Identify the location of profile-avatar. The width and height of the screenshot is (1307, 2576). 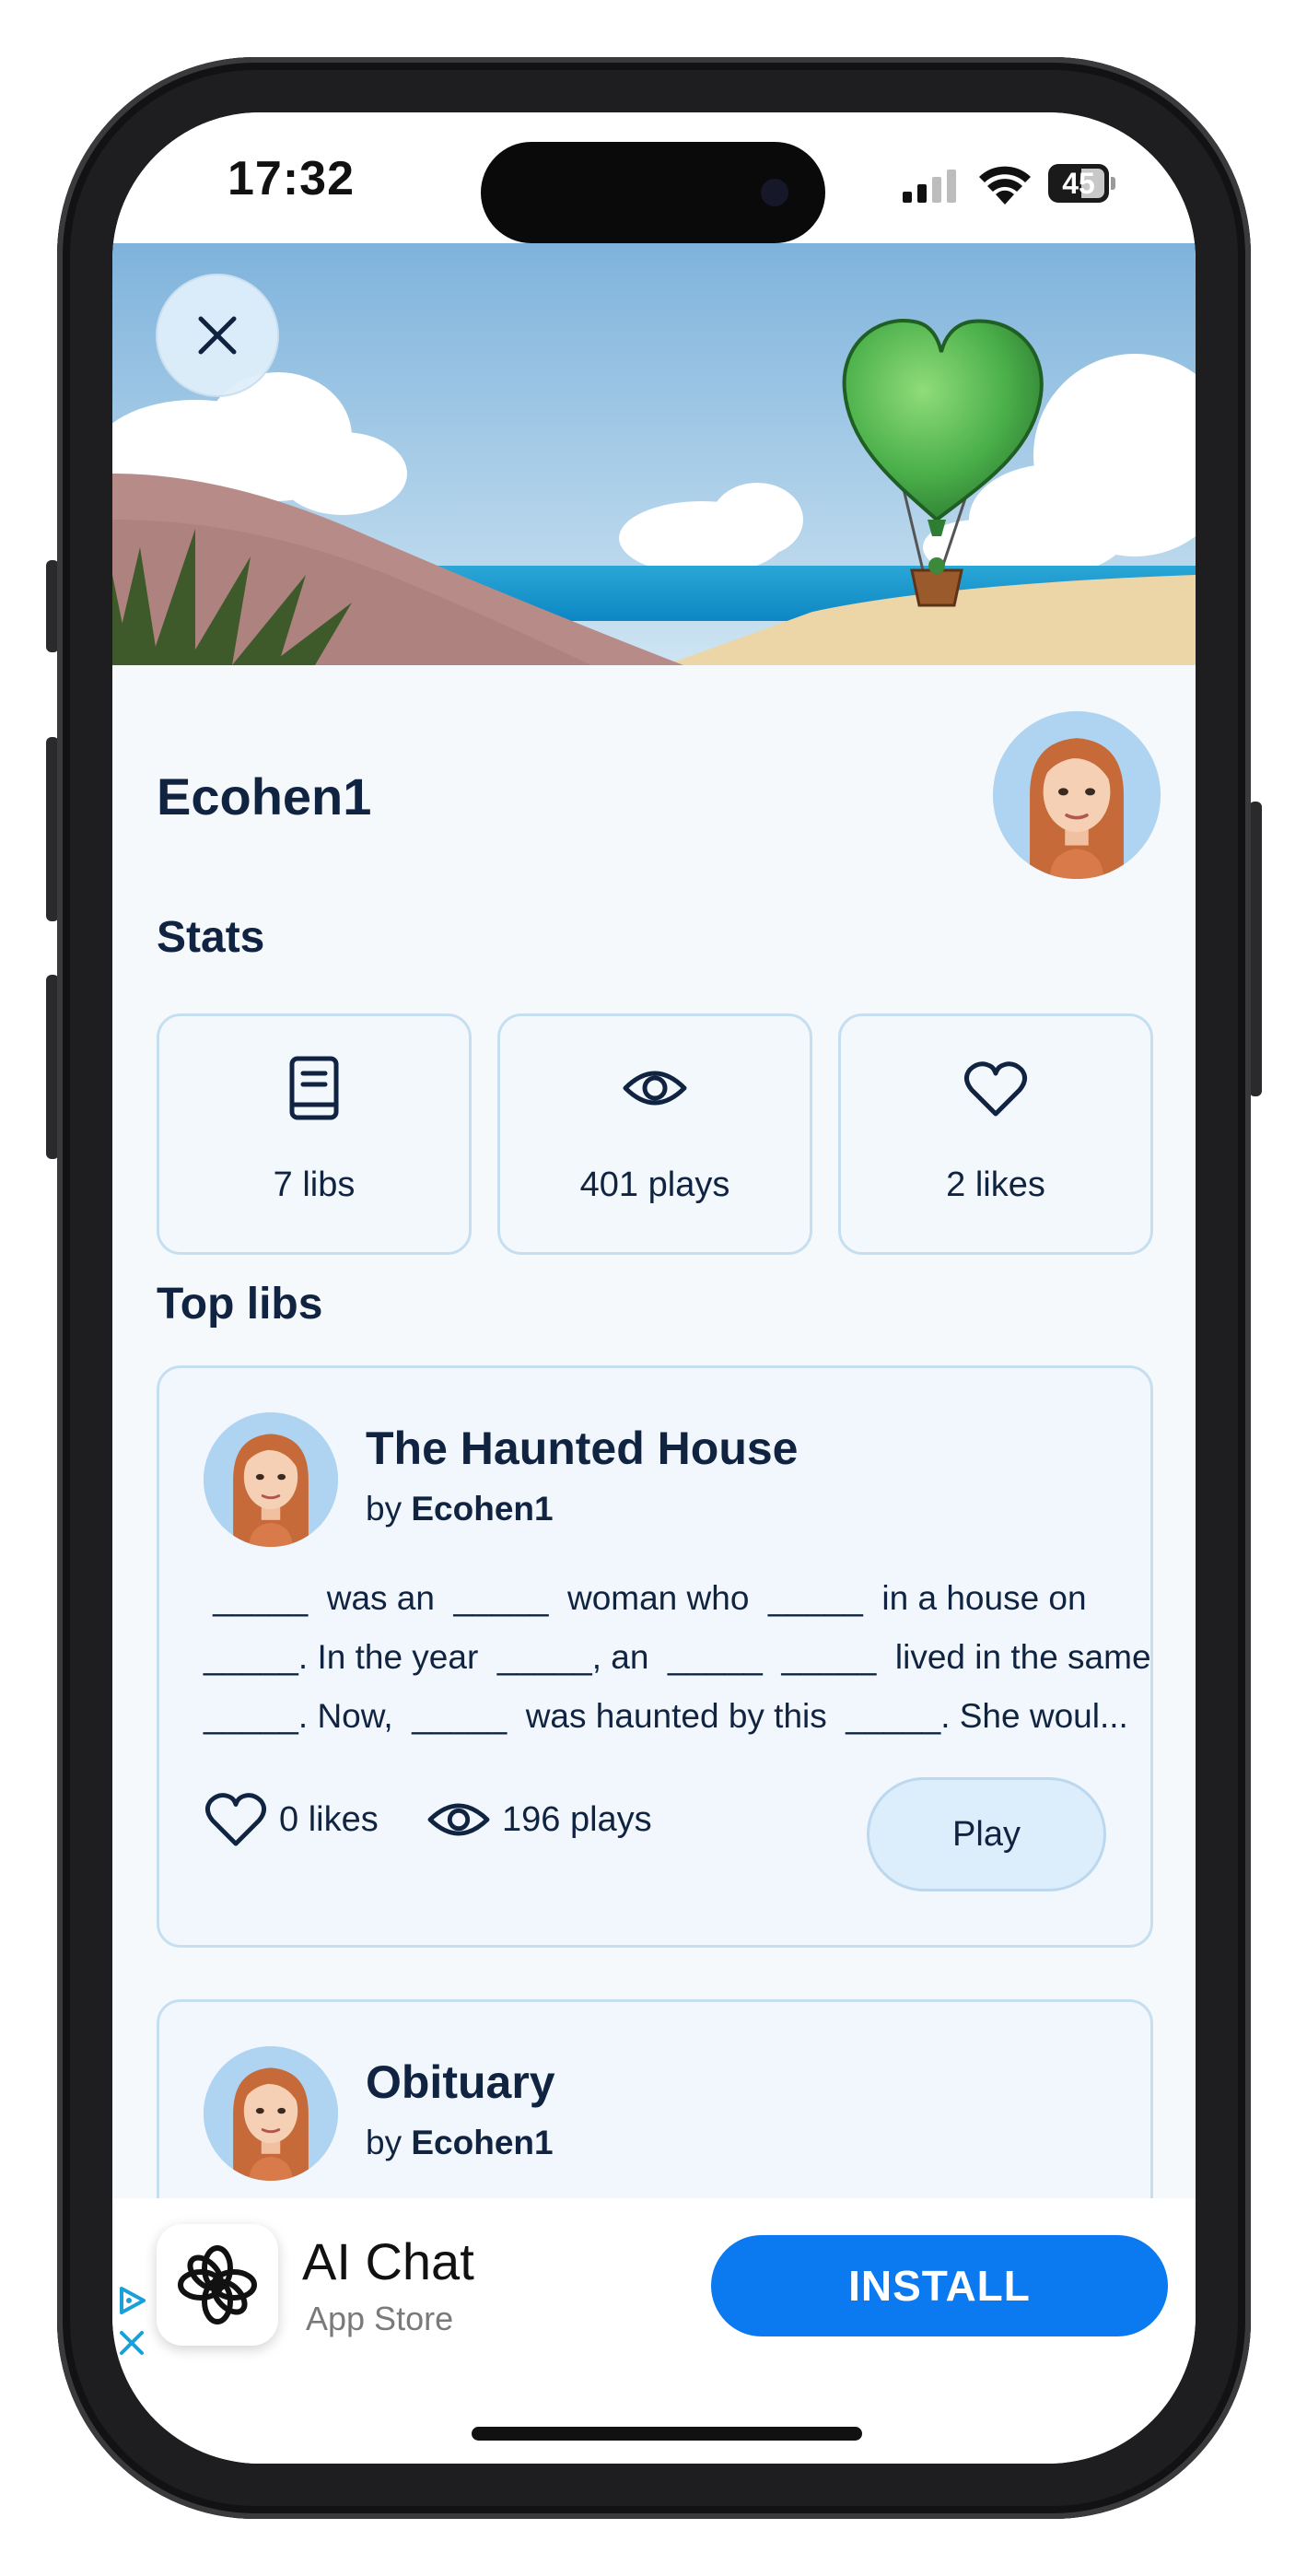
(1077, 795).